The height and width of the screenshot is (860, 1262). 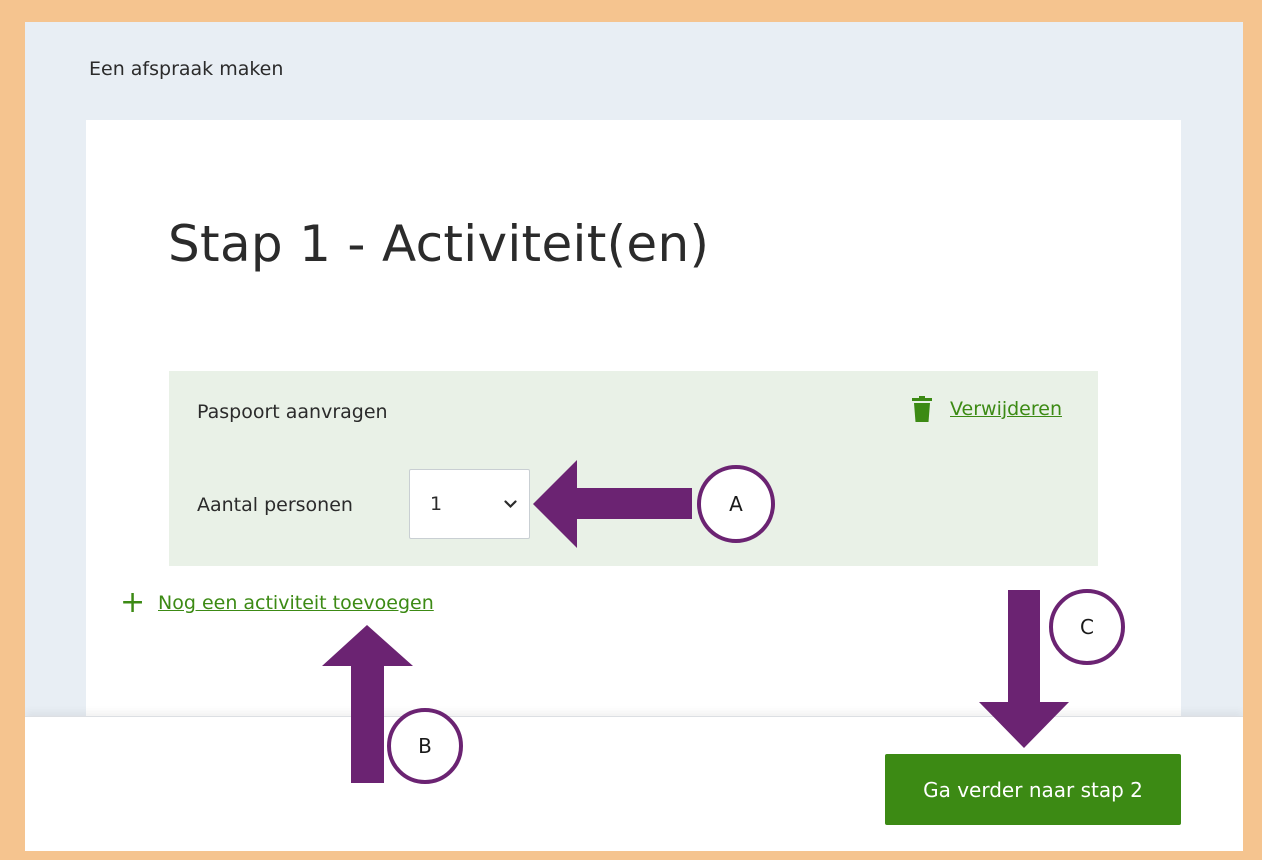 What do you see at coordinates (1006, 409) in the screenshot?
I see `delete-label: Verwijderen` at bounding box center [1006, 409].